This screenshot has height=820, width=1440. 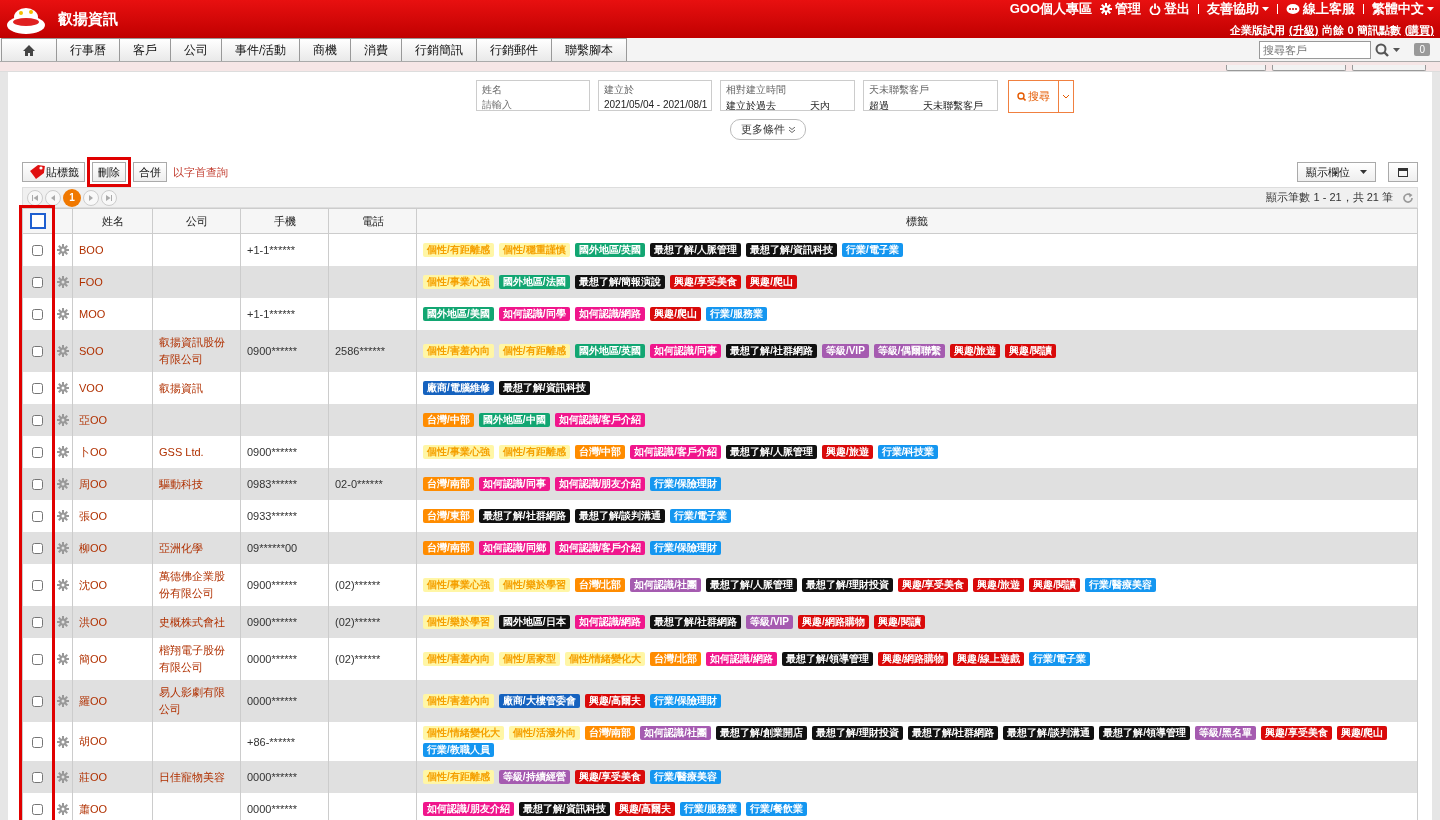 What do you see at coordinates (200, 172) in the screenshot?
I see `prefix-search-link: 以字首查詢` at bounding box center [200, 172].